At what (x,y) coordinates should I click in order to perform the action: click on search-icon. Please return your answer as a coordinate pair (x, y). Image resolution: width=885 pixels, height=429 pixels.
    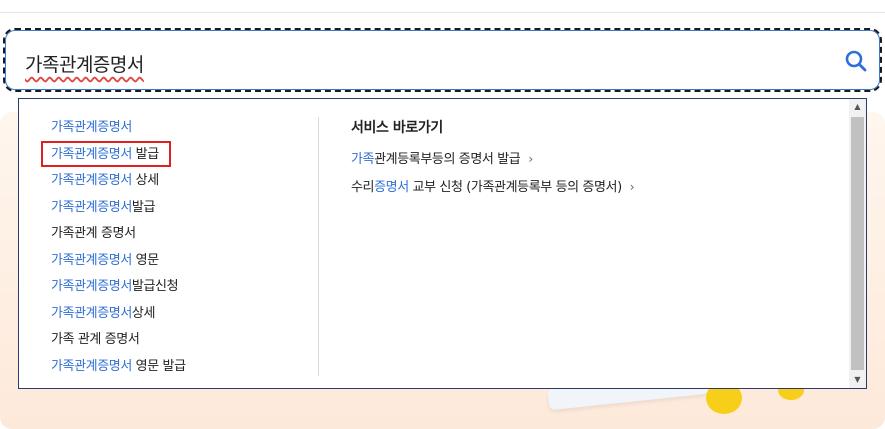
    Looking at the image, I should click on (856, 61).